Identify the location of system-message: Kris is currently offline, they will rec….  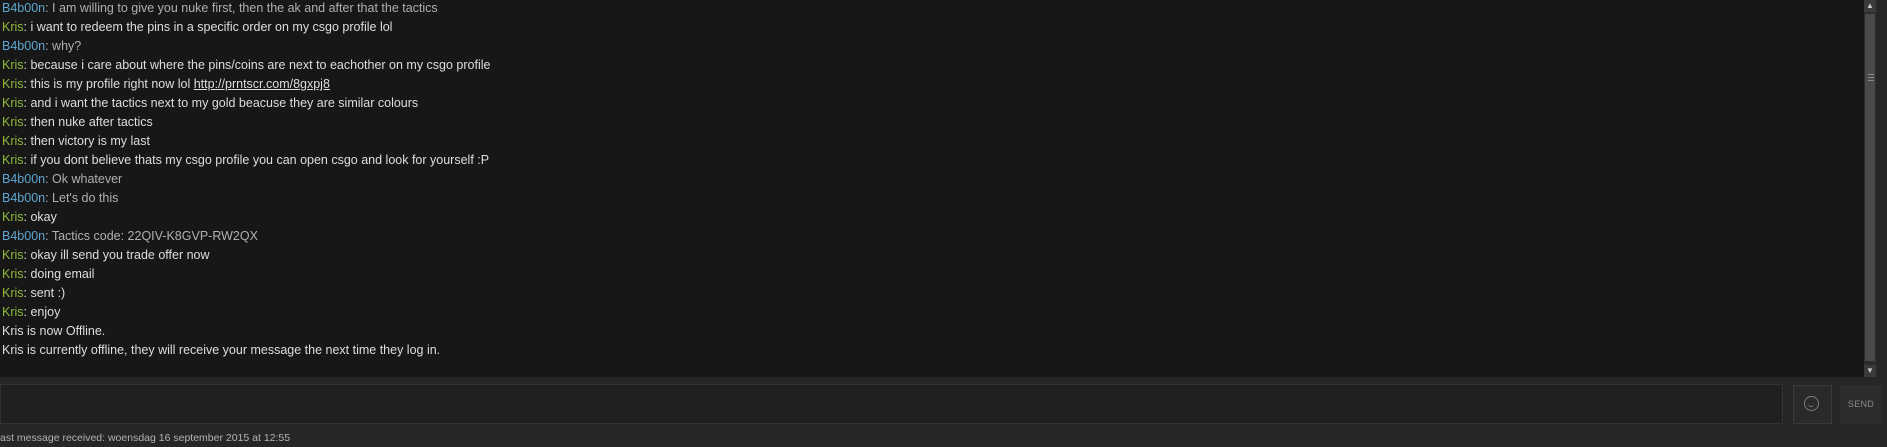
(221, 350).